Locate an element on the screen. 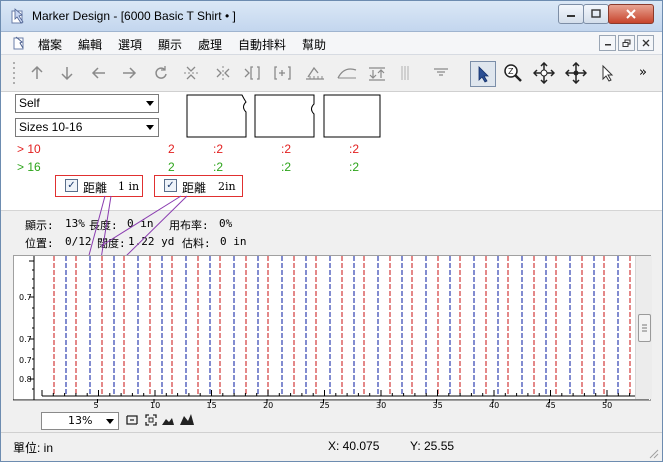  ruler-label: 40 is located at coordinates (494, 405).